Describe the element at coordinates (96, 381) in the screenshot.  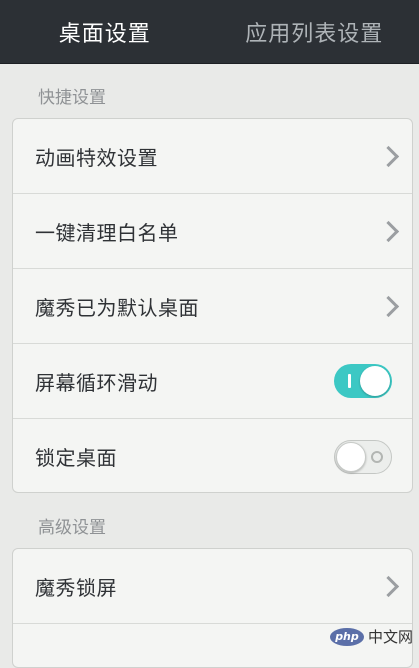
I see `row-label: 屏幕循环滑动` at that location.